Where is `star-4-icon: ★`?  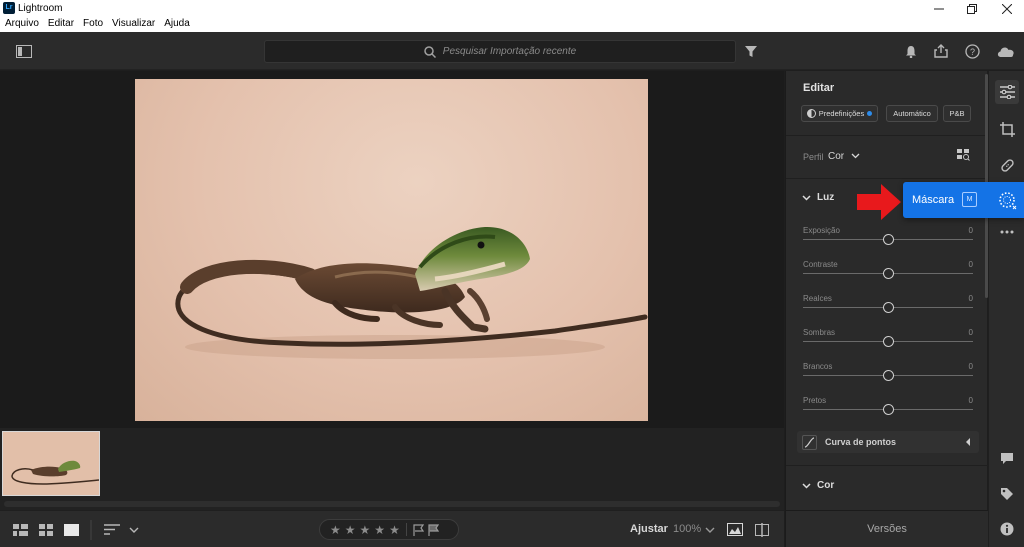
star-4-icon: ★ is located at coordinates (379, 530).